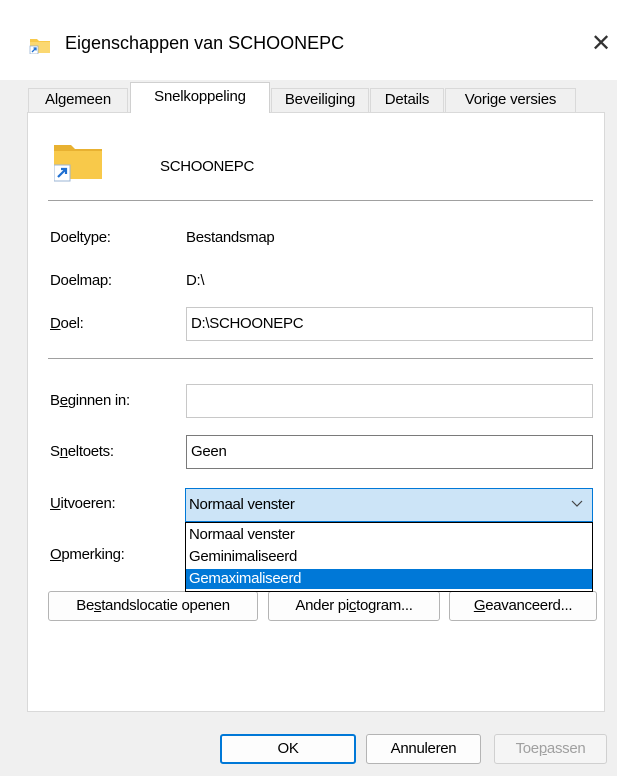 This screenshot has height=776, width=617. Describe the element at coordinates (320, 100) in the screenshot. I see `tab-beveiliging: Beveiliging` at that location.